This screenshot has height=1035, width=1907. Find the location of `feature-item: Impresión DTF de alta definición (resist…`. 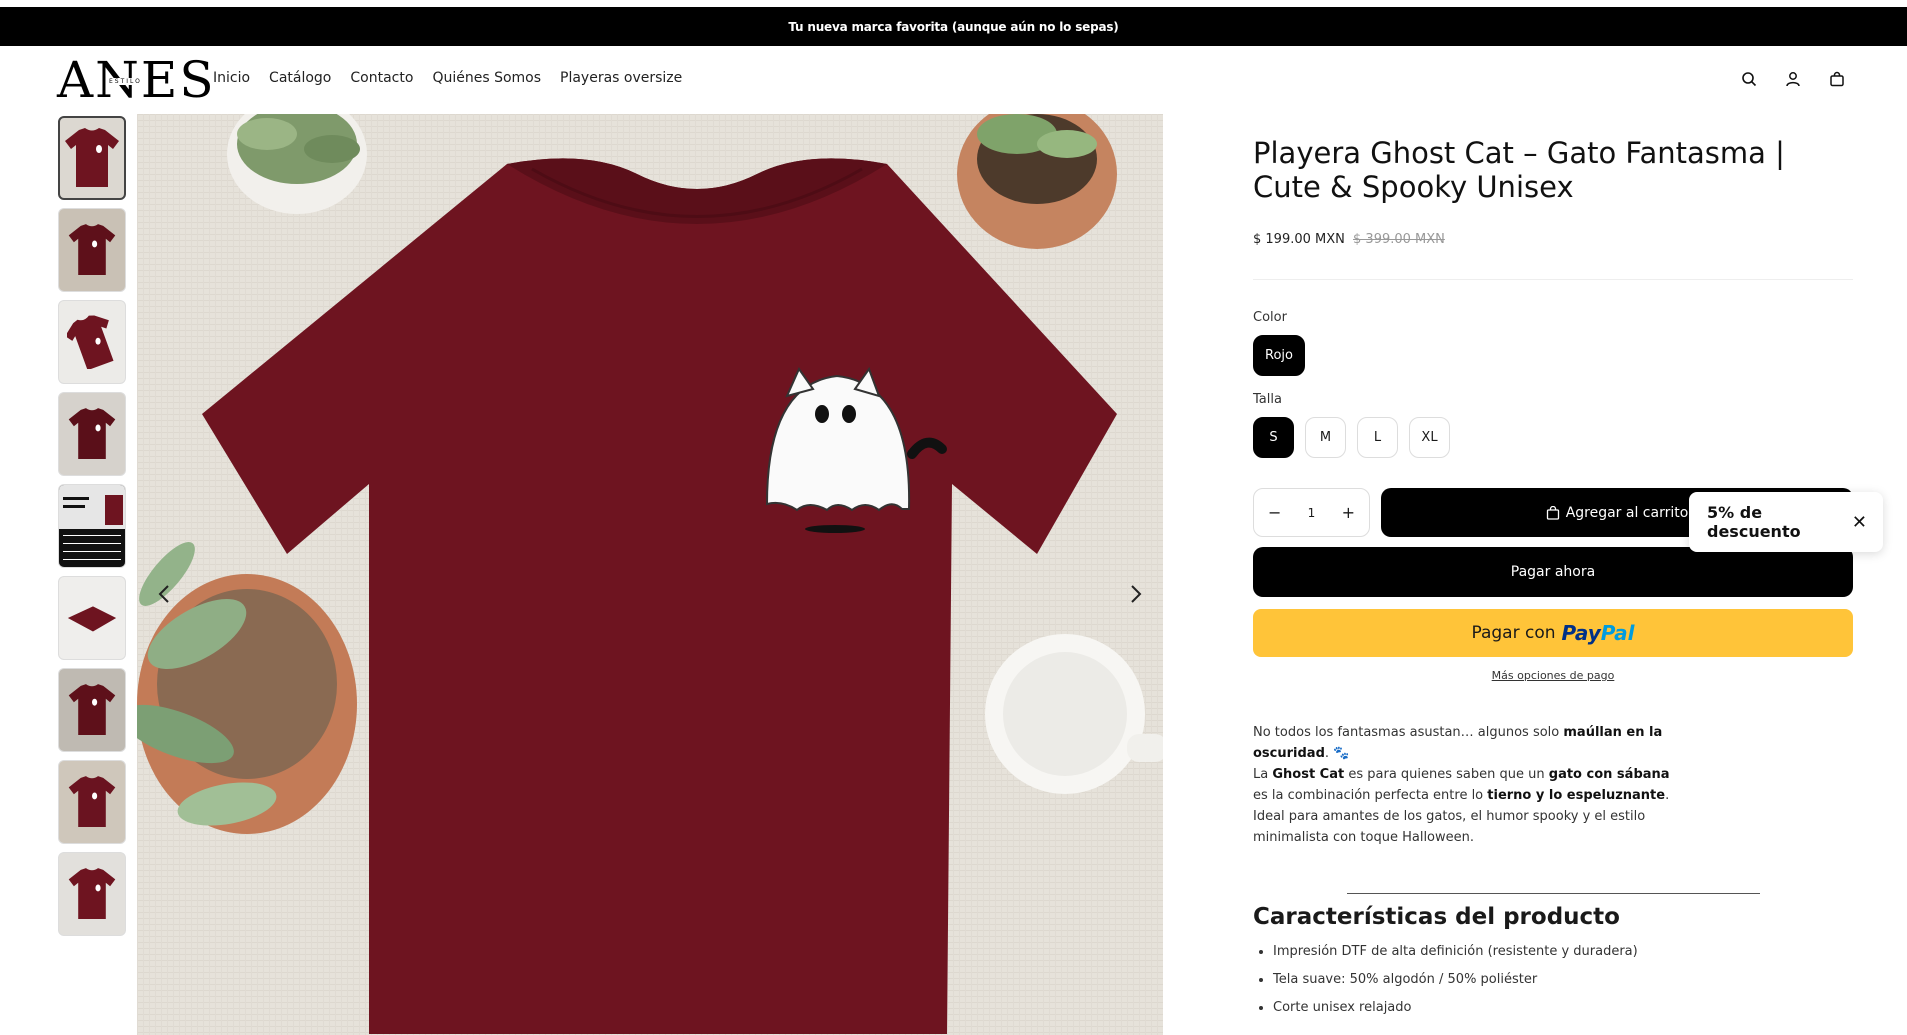

feature-item: Impresión DTF de alta definición (resist… is located at coordinates (1563, 952).